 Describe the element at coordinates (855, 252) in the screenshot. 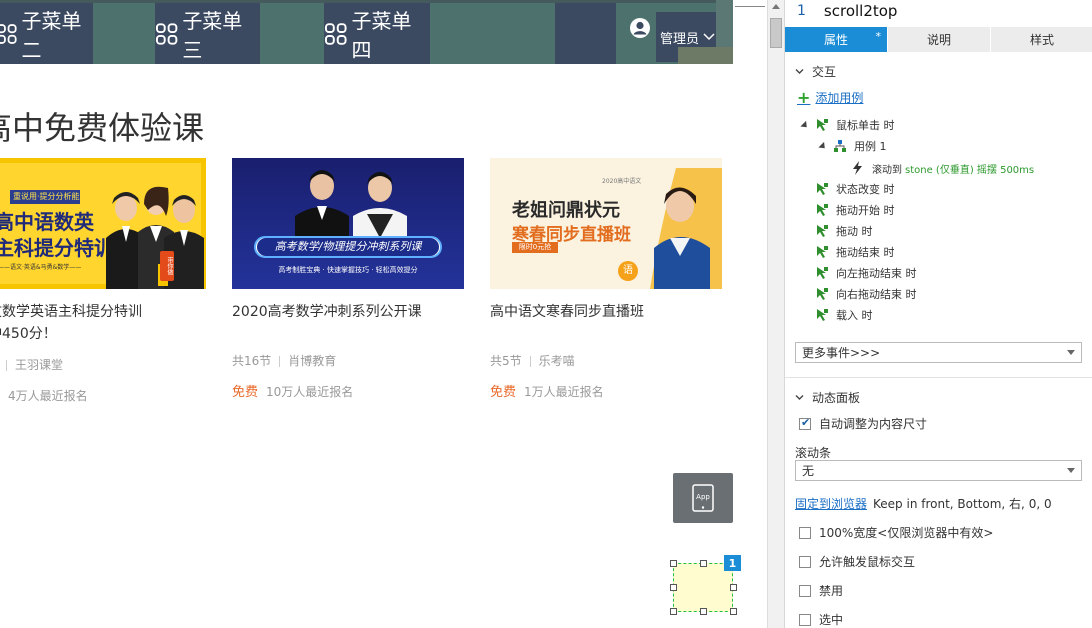

I see `event-drag-end: 拖动结束 时` at that location.